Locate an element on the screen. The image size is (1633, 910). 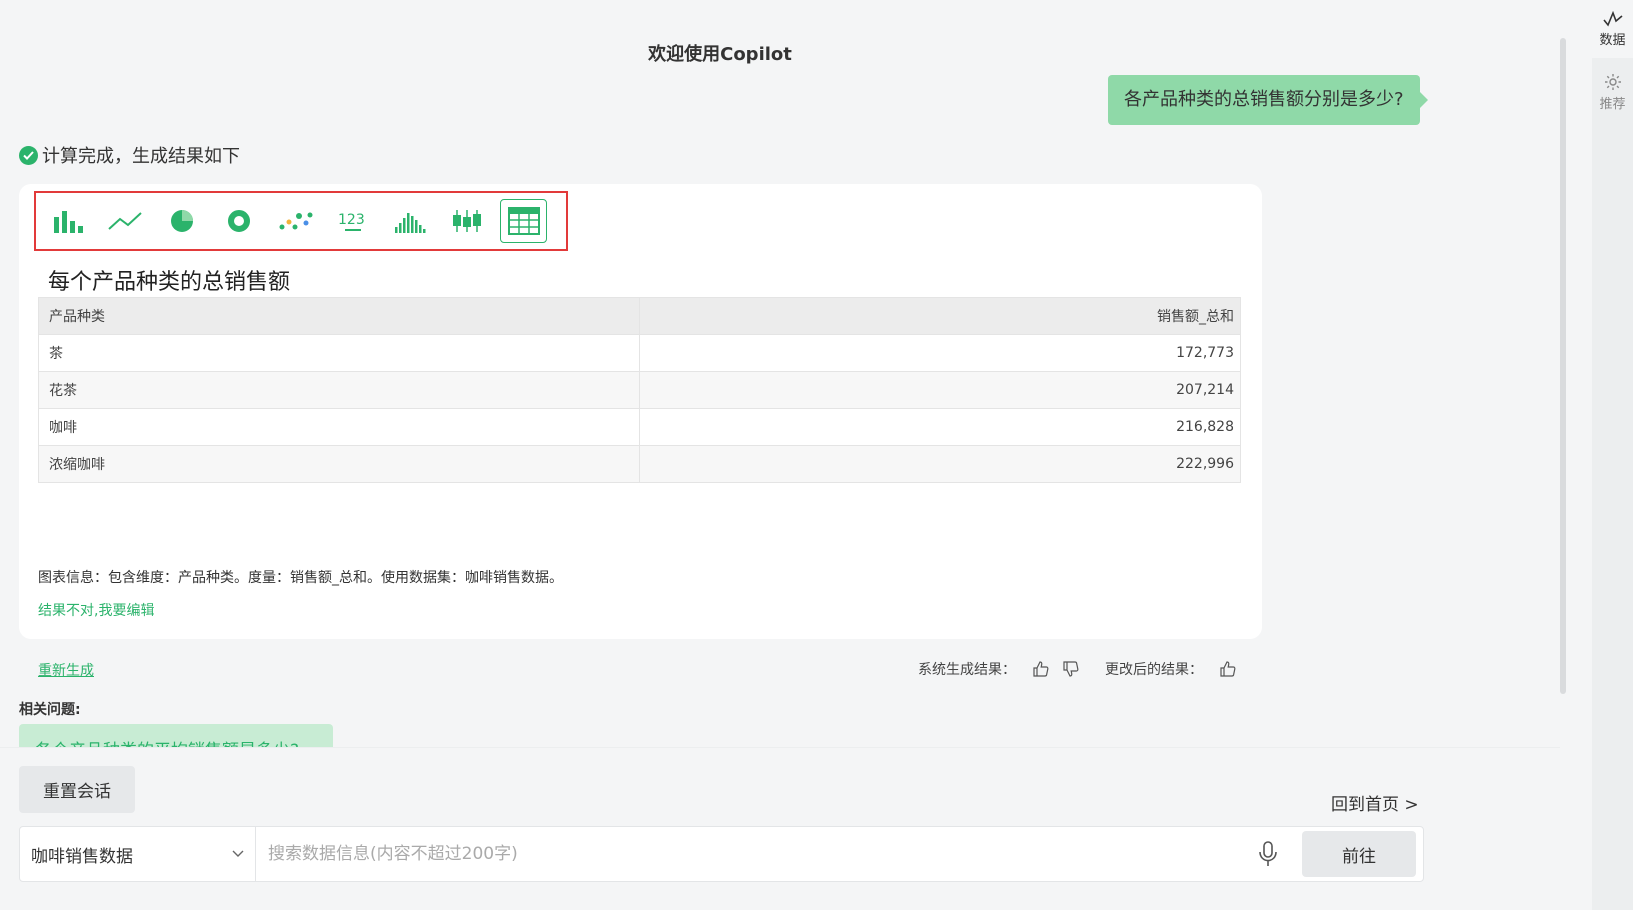
status-text: 计算完成，生成结果如下 is located at coordinates (141, 156).